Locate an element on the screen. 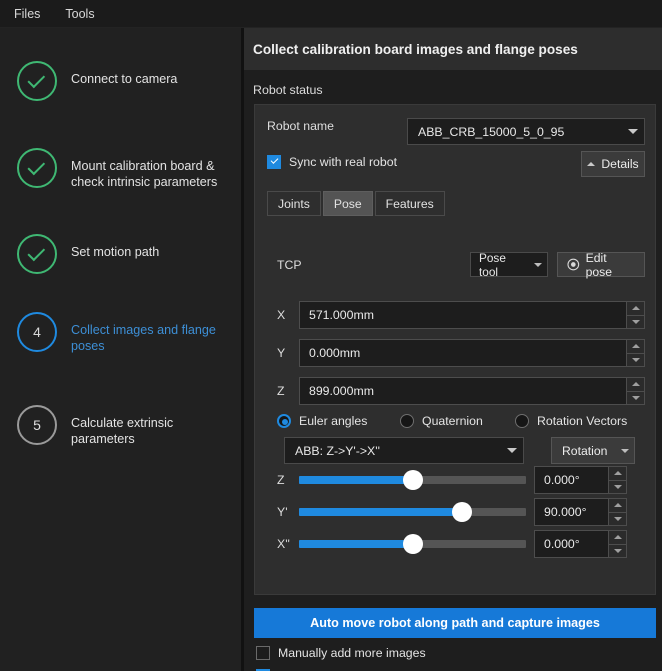 This screenshot has width=662, height=671. angle-z-spinbox: 0.000° is located at coordinates (580, 480).